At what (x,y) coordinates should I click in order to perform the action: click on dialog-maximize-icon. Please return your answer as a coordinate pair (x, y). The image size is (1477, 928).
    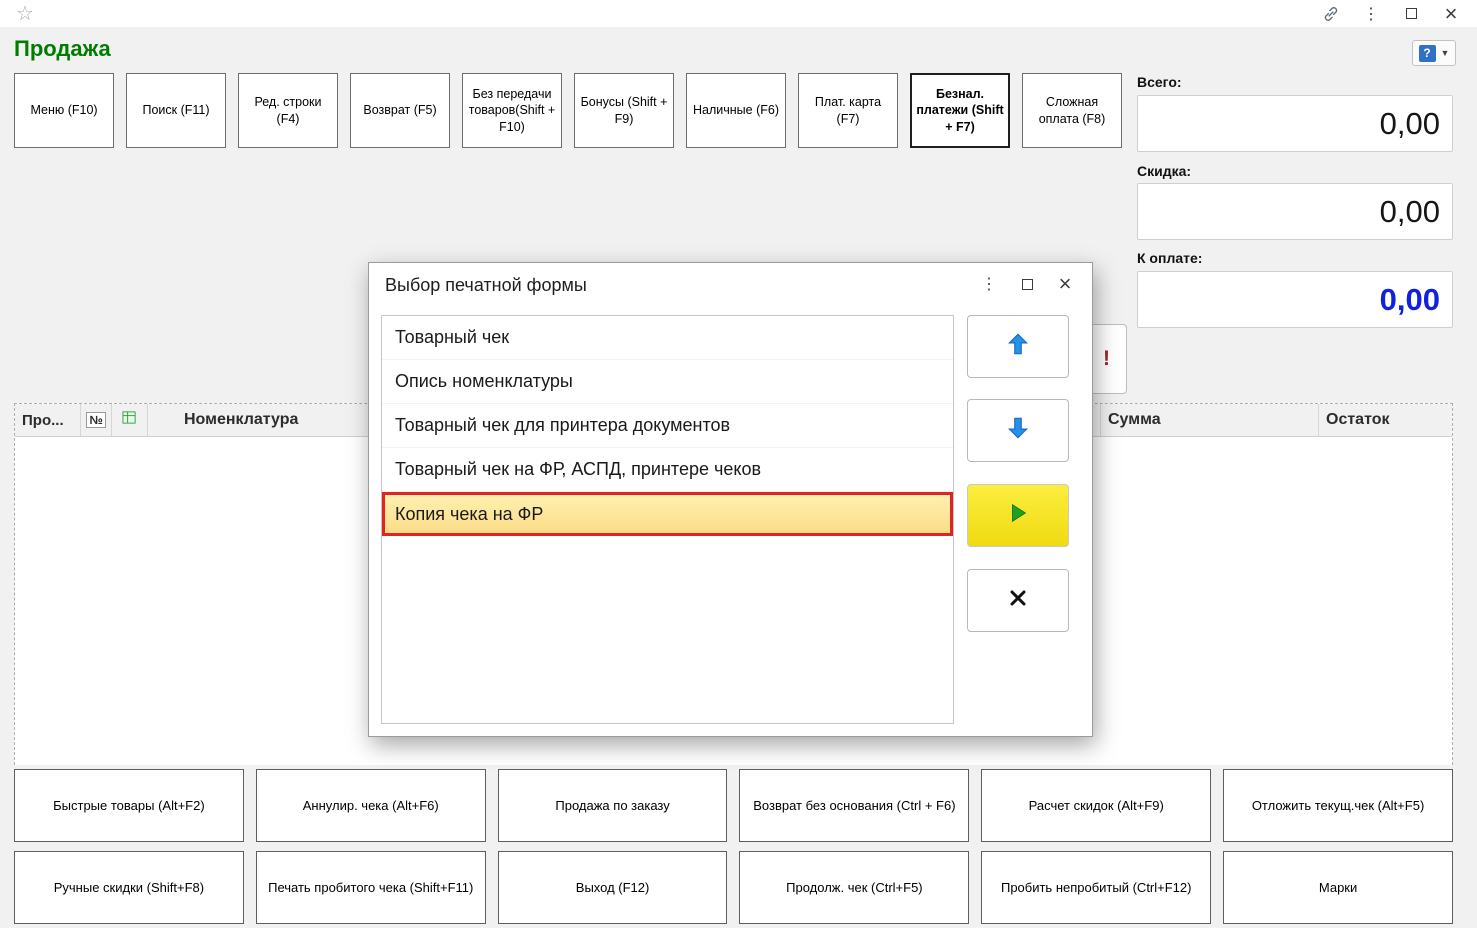
    Looking at the image, I should click on (1027, 284).